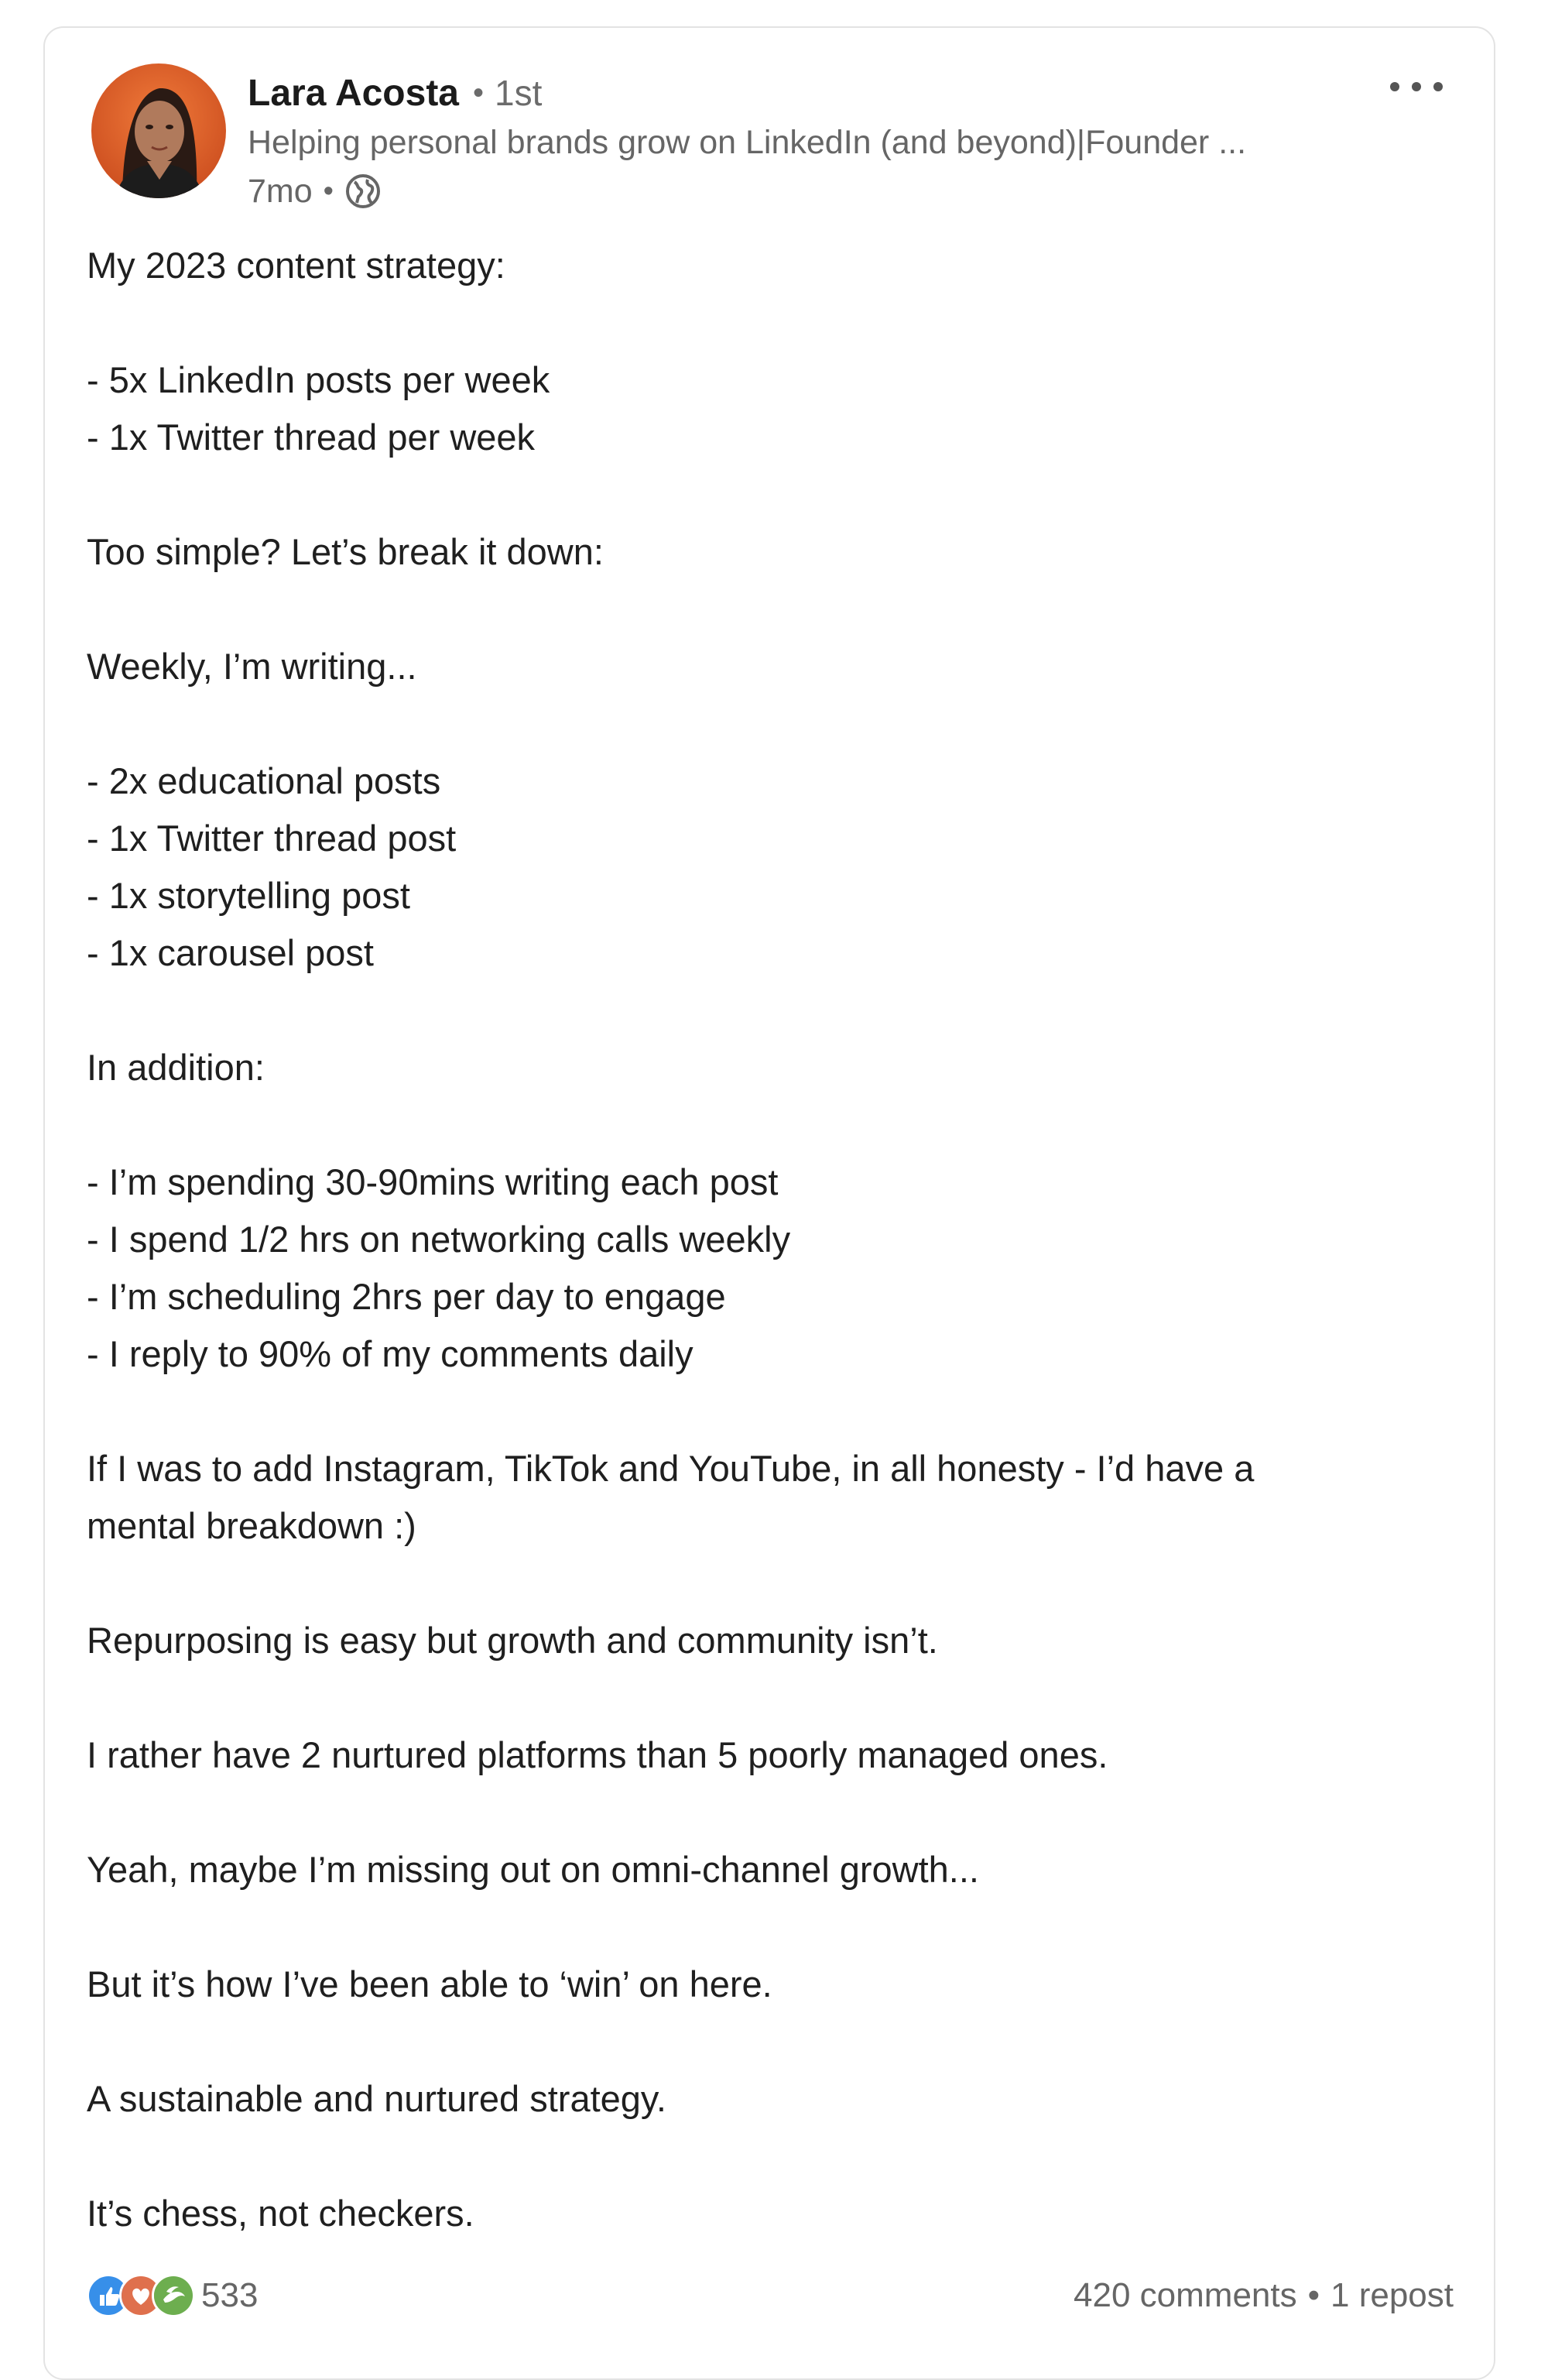 Image resolution: width=1548 pixels, height=2380 pixels. Describe the element at coordinates (248, 895) in the screenshot. I see `post-line: - 1x storytelling post` at that location.